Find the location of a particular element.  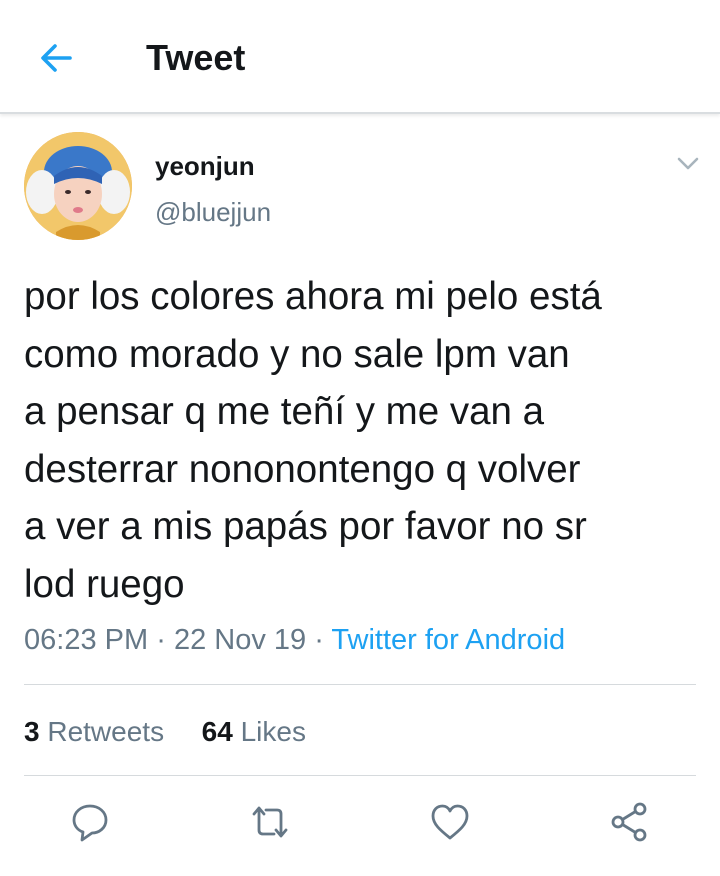

retweets-label: Retweets is located at coordinates (106, 731).